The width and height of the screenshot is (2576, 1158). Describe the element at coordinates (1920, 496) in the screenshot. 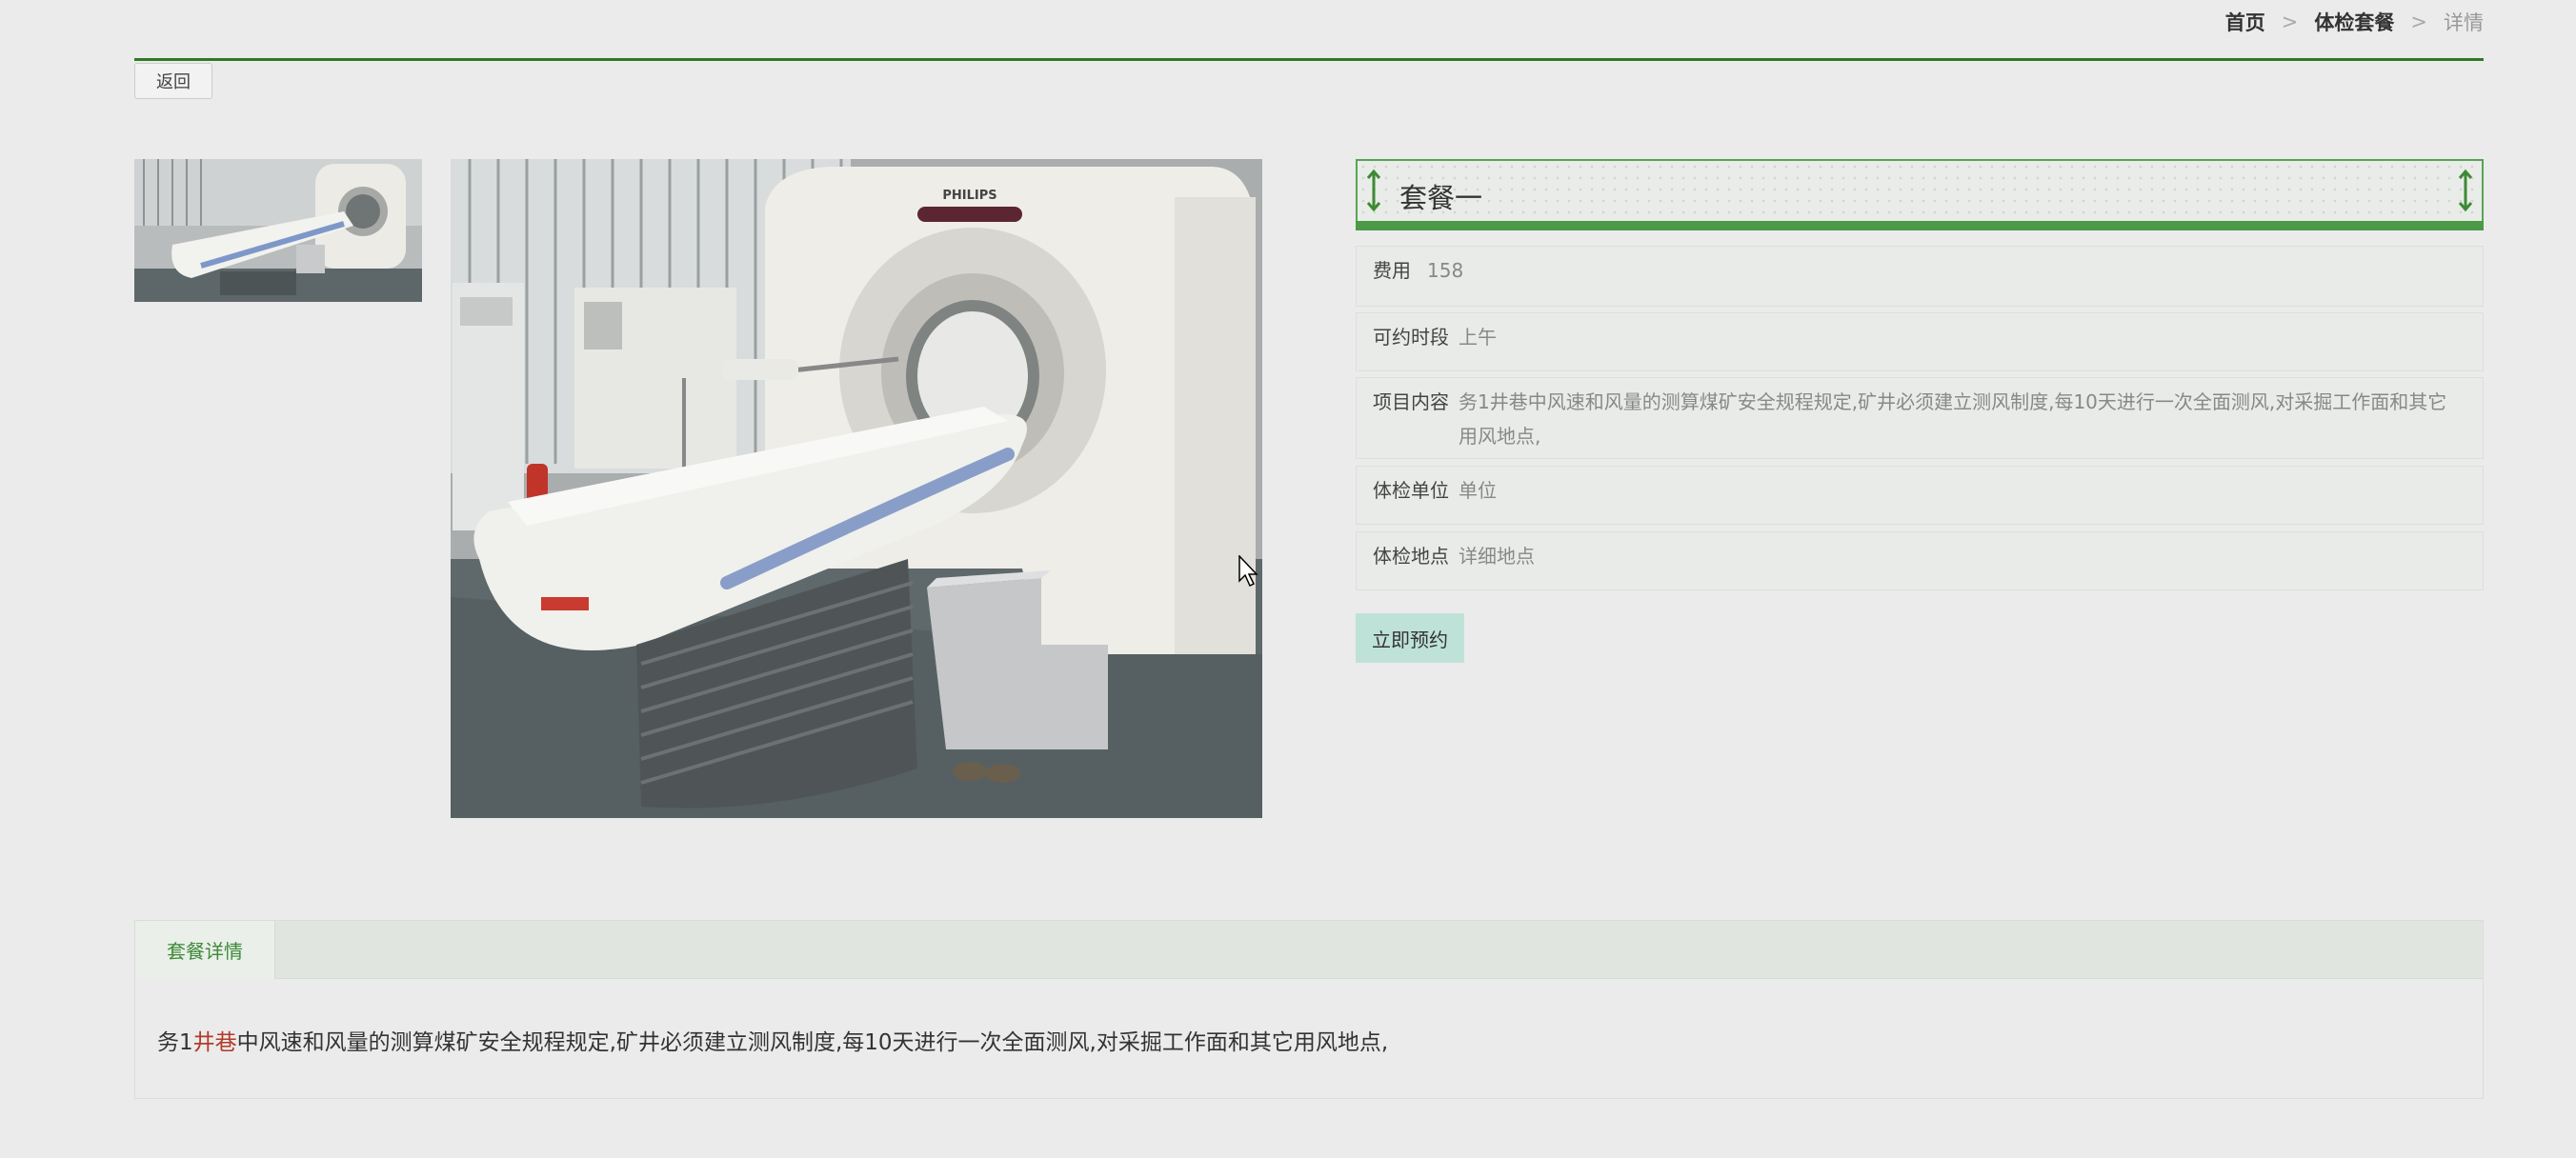

I see `info-row-unit: 体检单位 单位` at that location.